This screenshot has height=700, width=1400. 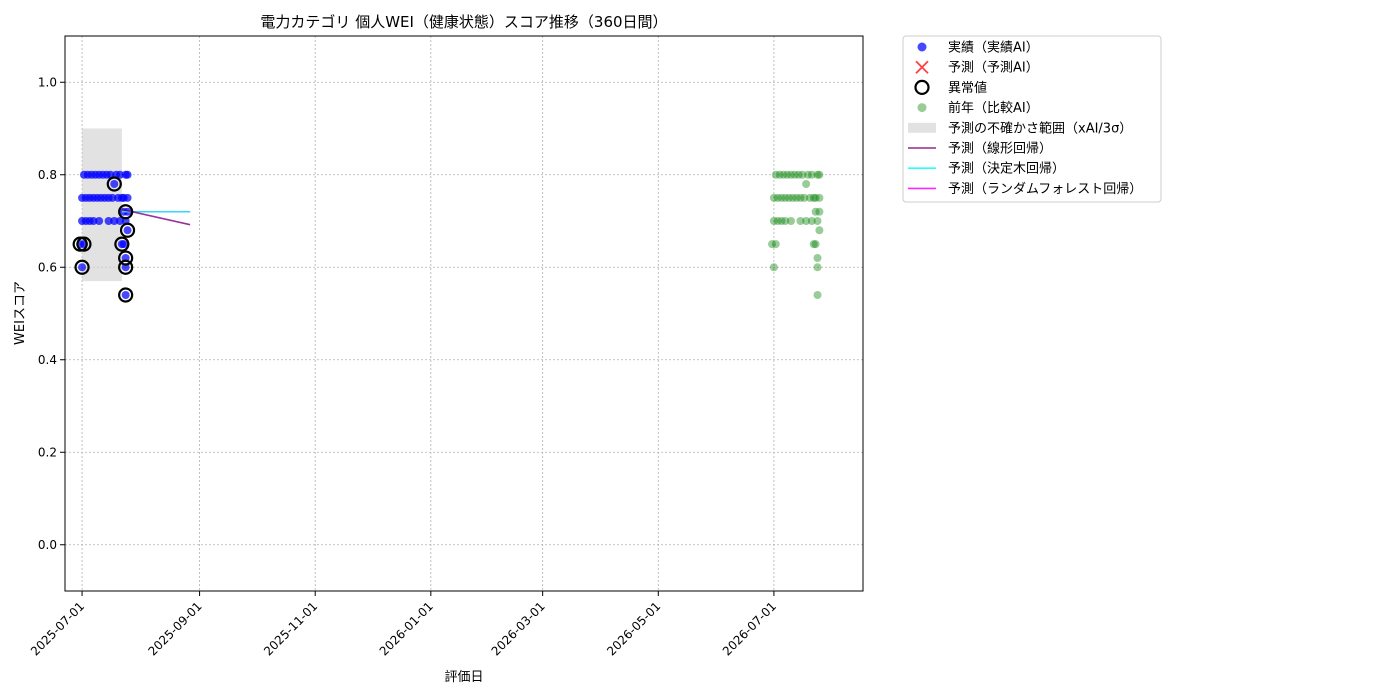 I want to click on y-tick-label: 0.4, so click(x=47, y=360).